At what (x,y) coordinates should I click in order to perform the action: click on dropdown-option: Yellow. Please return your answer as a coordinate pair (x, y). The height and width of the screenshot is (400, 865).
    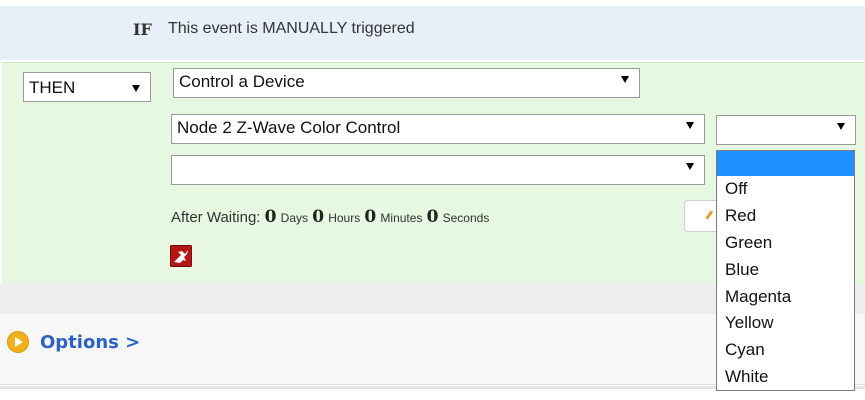
    Looking at the image, I should click on (785, 323).